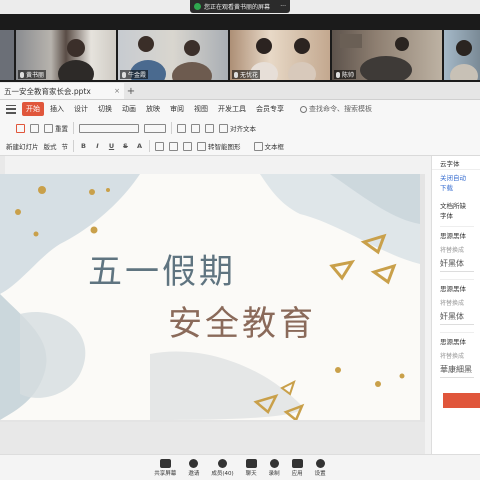  What do you see at coordinates (11, 109) in the screenshot?
I see `menu-icon` at bounding box center [11, 109].